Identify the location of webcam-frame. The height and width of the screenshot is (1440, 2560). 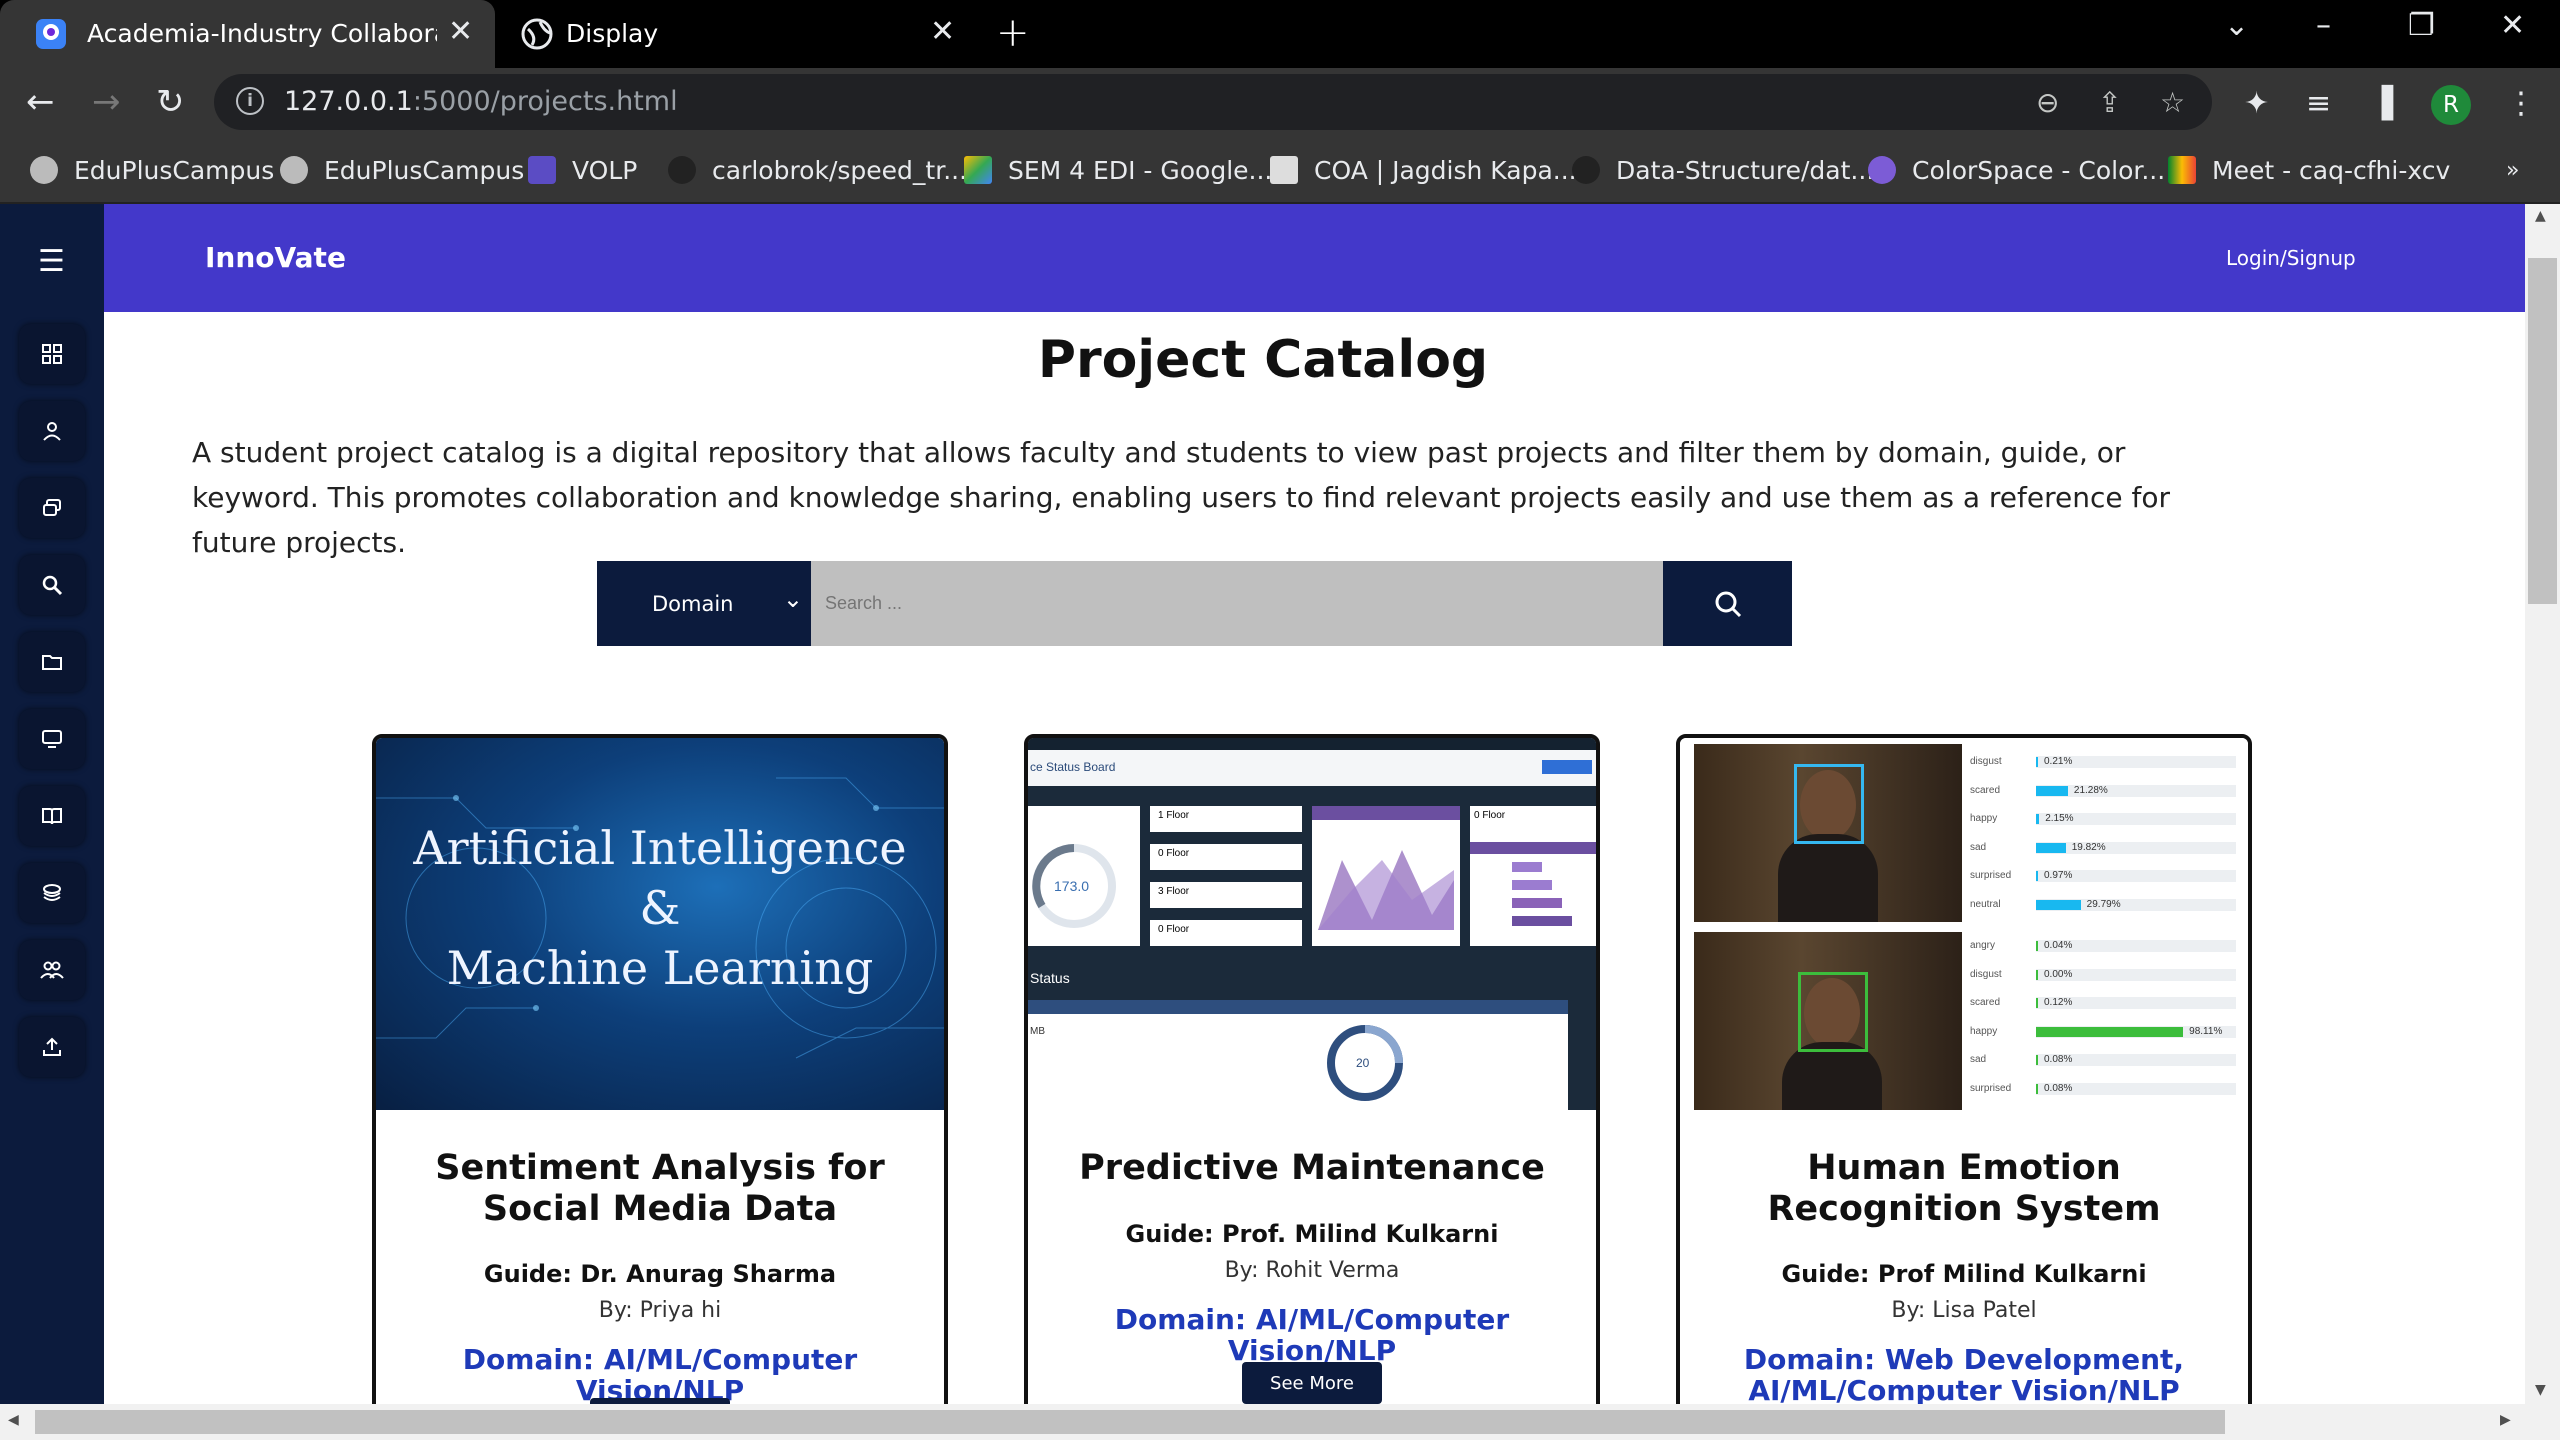
(1828, 833).